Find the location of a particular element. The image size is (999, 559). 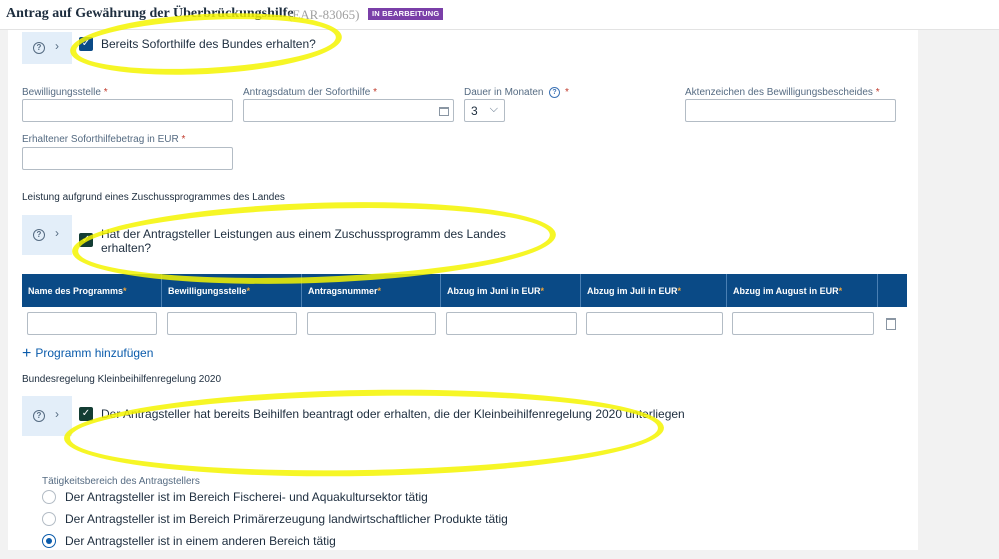

calendar-icon is located at coordinates (444, 111).